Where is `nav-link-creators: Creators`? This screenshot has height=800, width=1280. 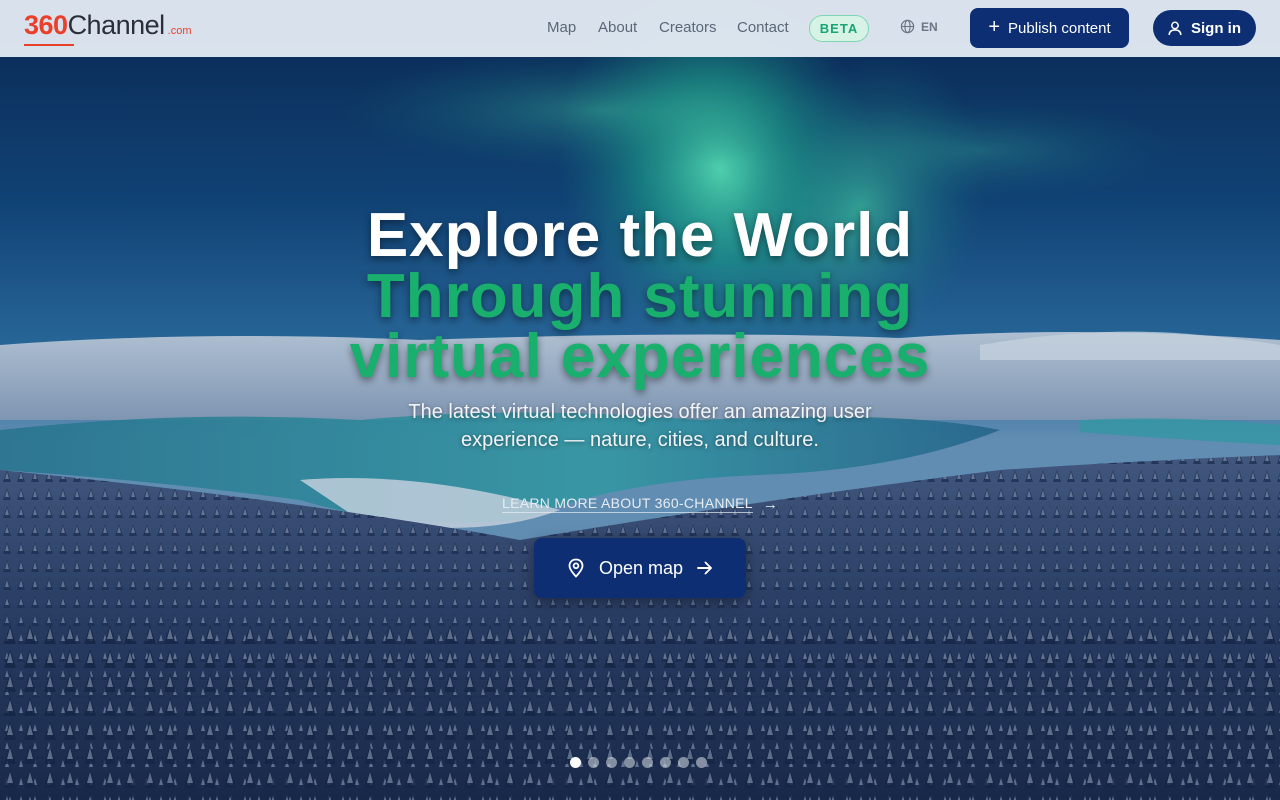 nav-link-creators: Creators is located at coordinates (688, 27).